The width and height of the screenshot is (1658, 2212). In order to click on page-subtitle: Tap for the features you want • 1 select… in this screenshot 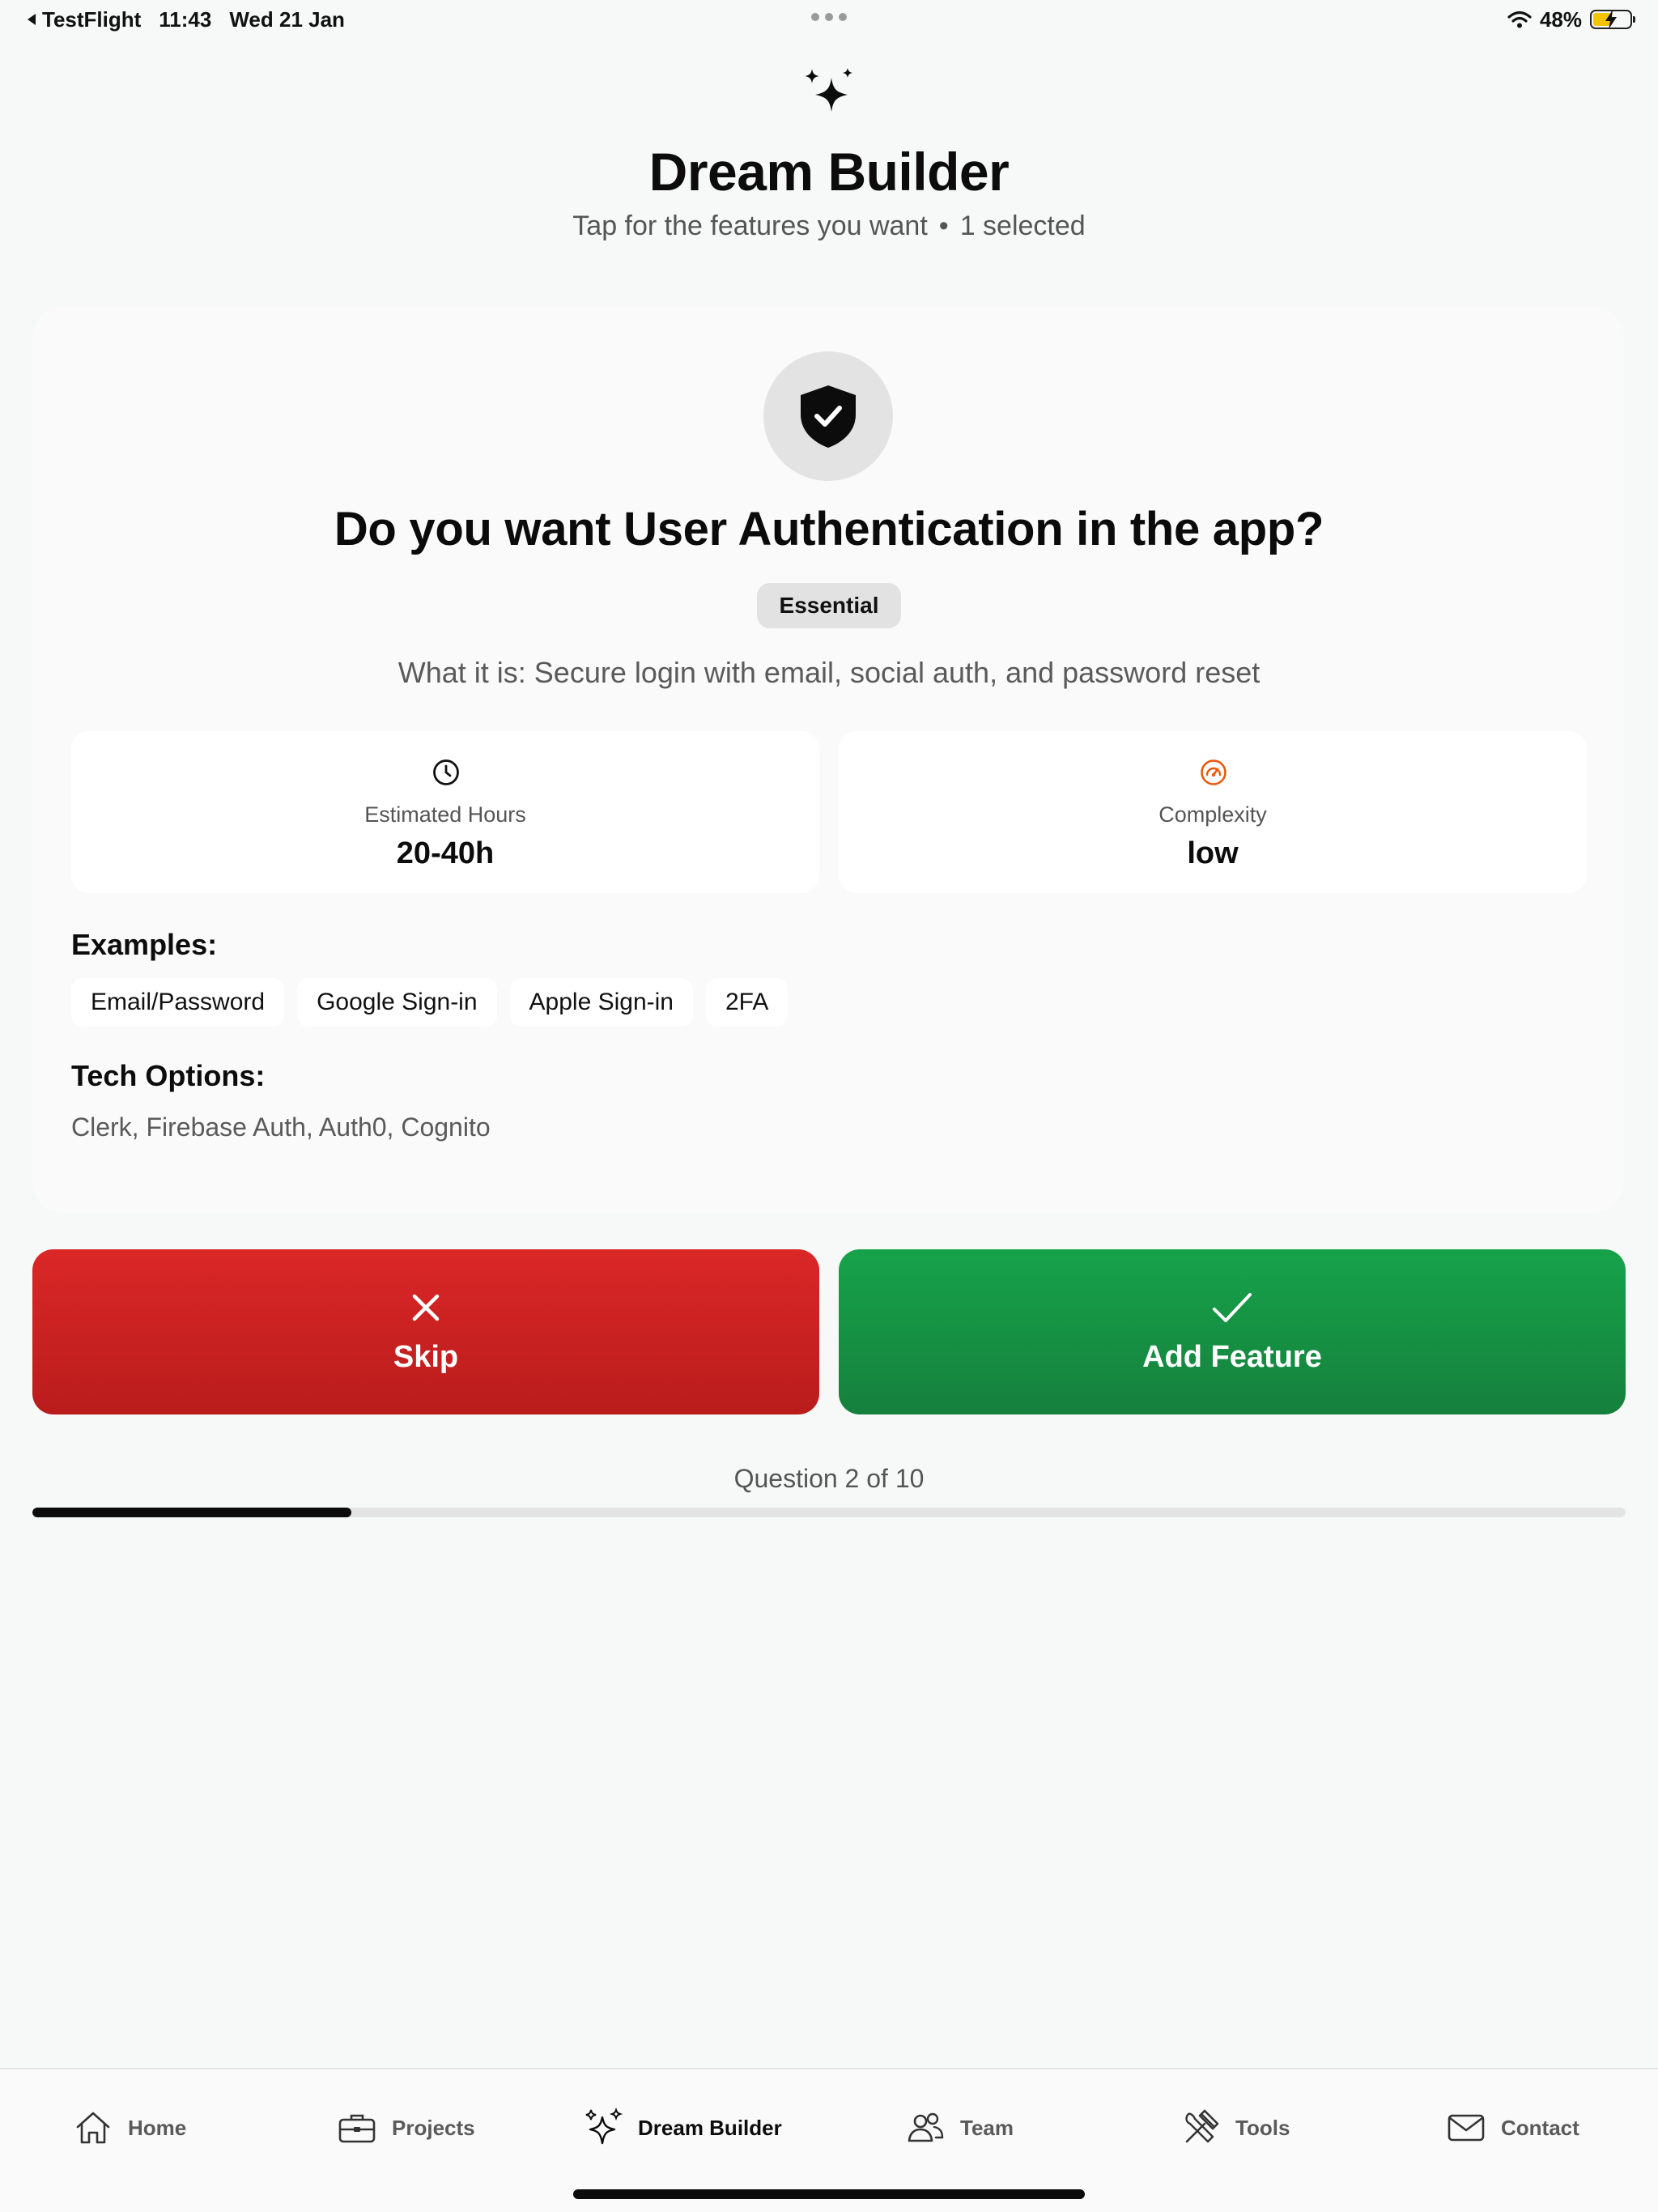, I will do `click(829, 227)`.